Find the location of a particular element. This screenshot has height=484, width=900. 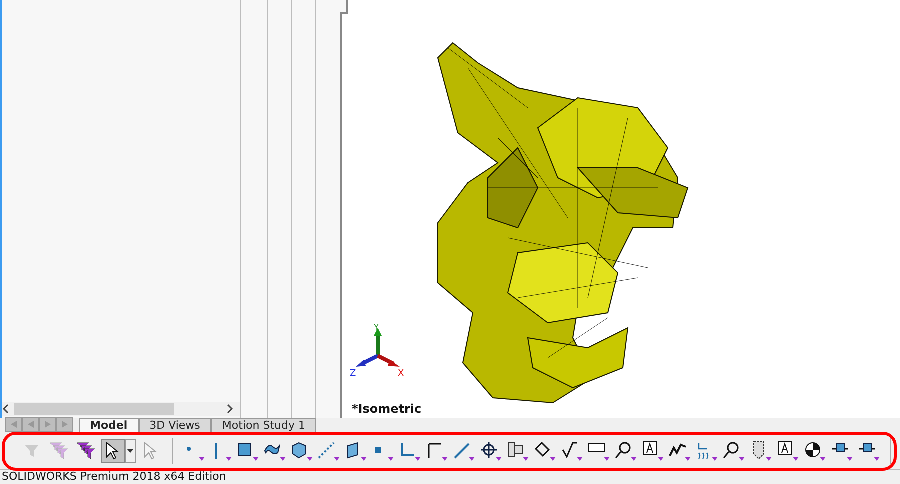

waves-filter-icon is located at coordinates (707, 450).